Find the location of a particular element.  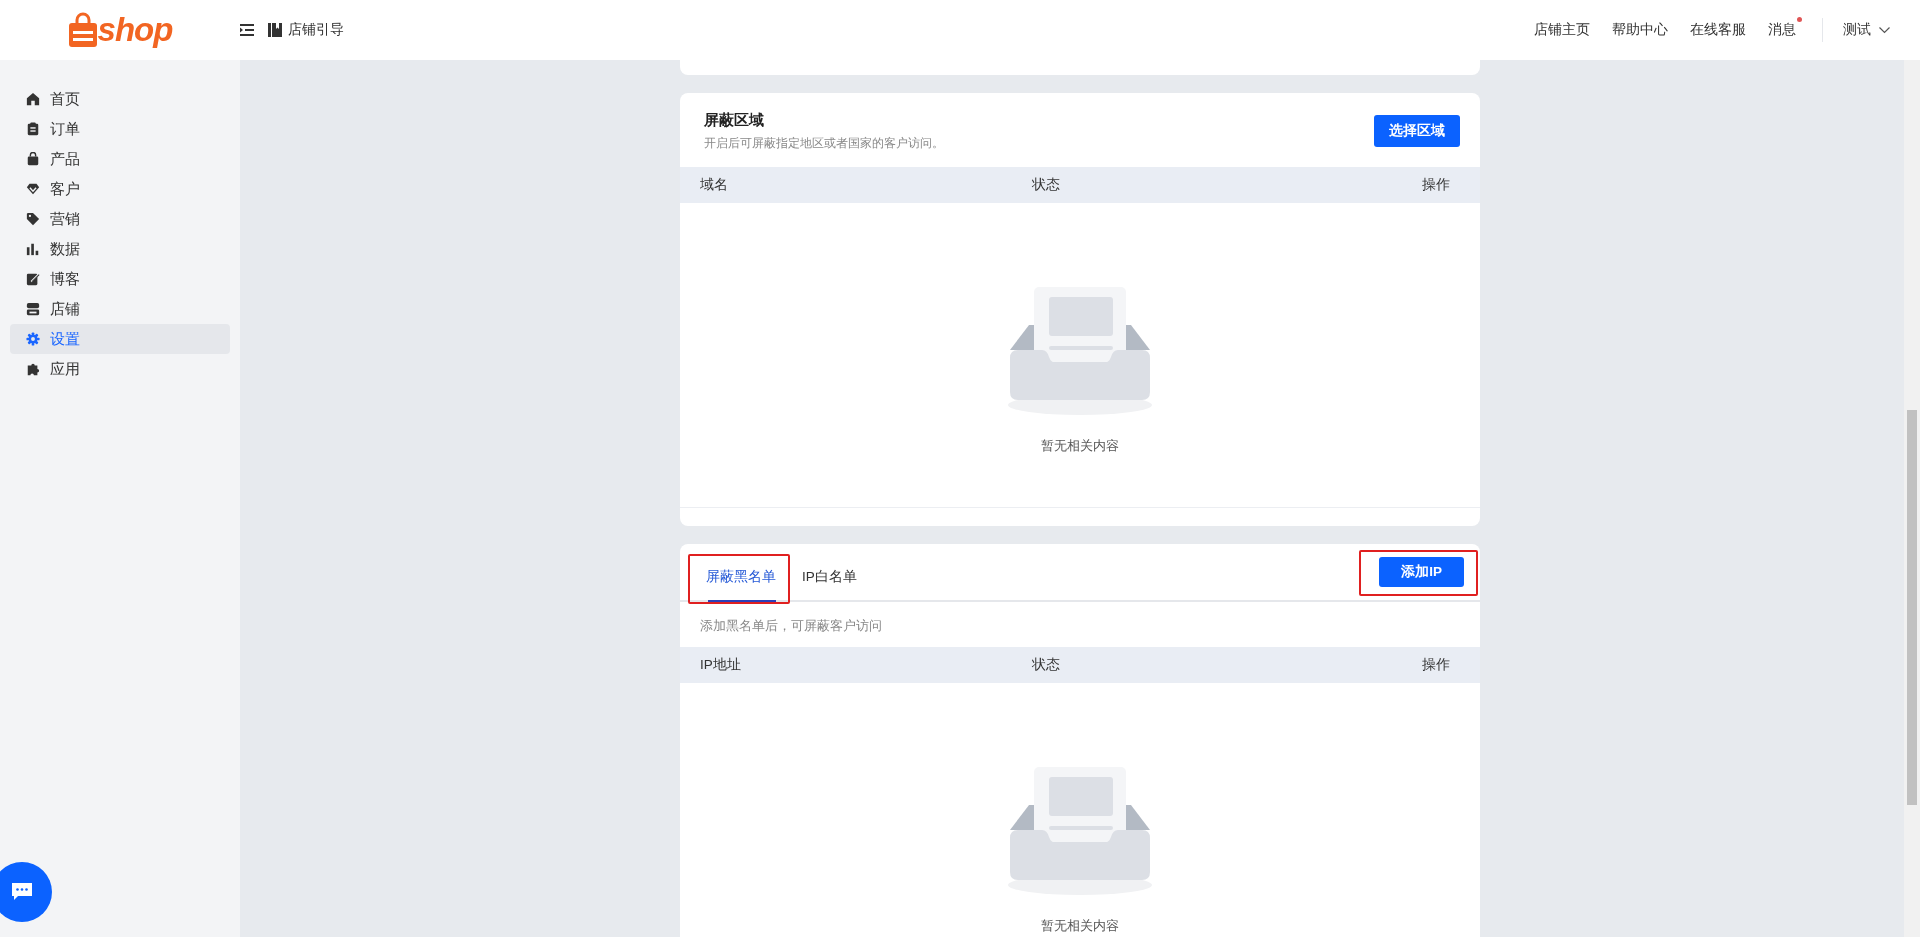

user-menu: 测试 is located at coordinates (1857, 30).